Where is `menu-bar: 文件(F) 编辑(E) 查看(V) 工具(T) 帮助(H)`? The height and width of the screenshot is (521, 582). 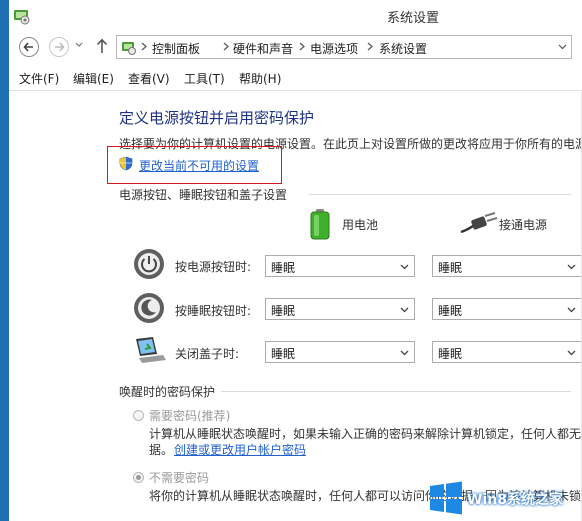
menu-bar: 文件(F) 编辑(E) 查看(V) 工具(T) 帮助(H) is located at coordinates (295, 78).